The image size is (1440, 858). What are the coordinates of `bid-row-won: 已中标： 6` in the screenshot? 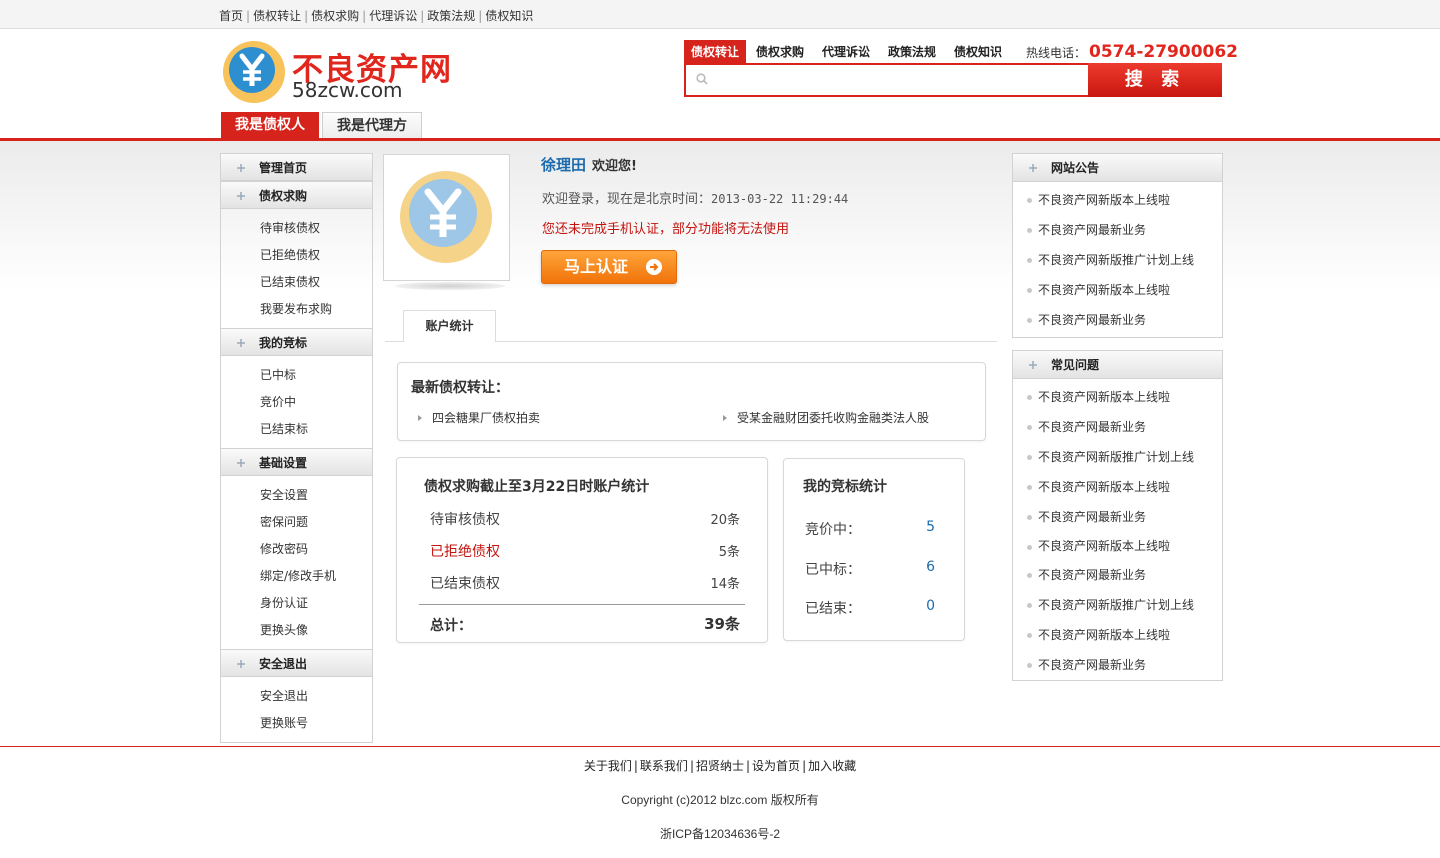 It's located at (870, 569).